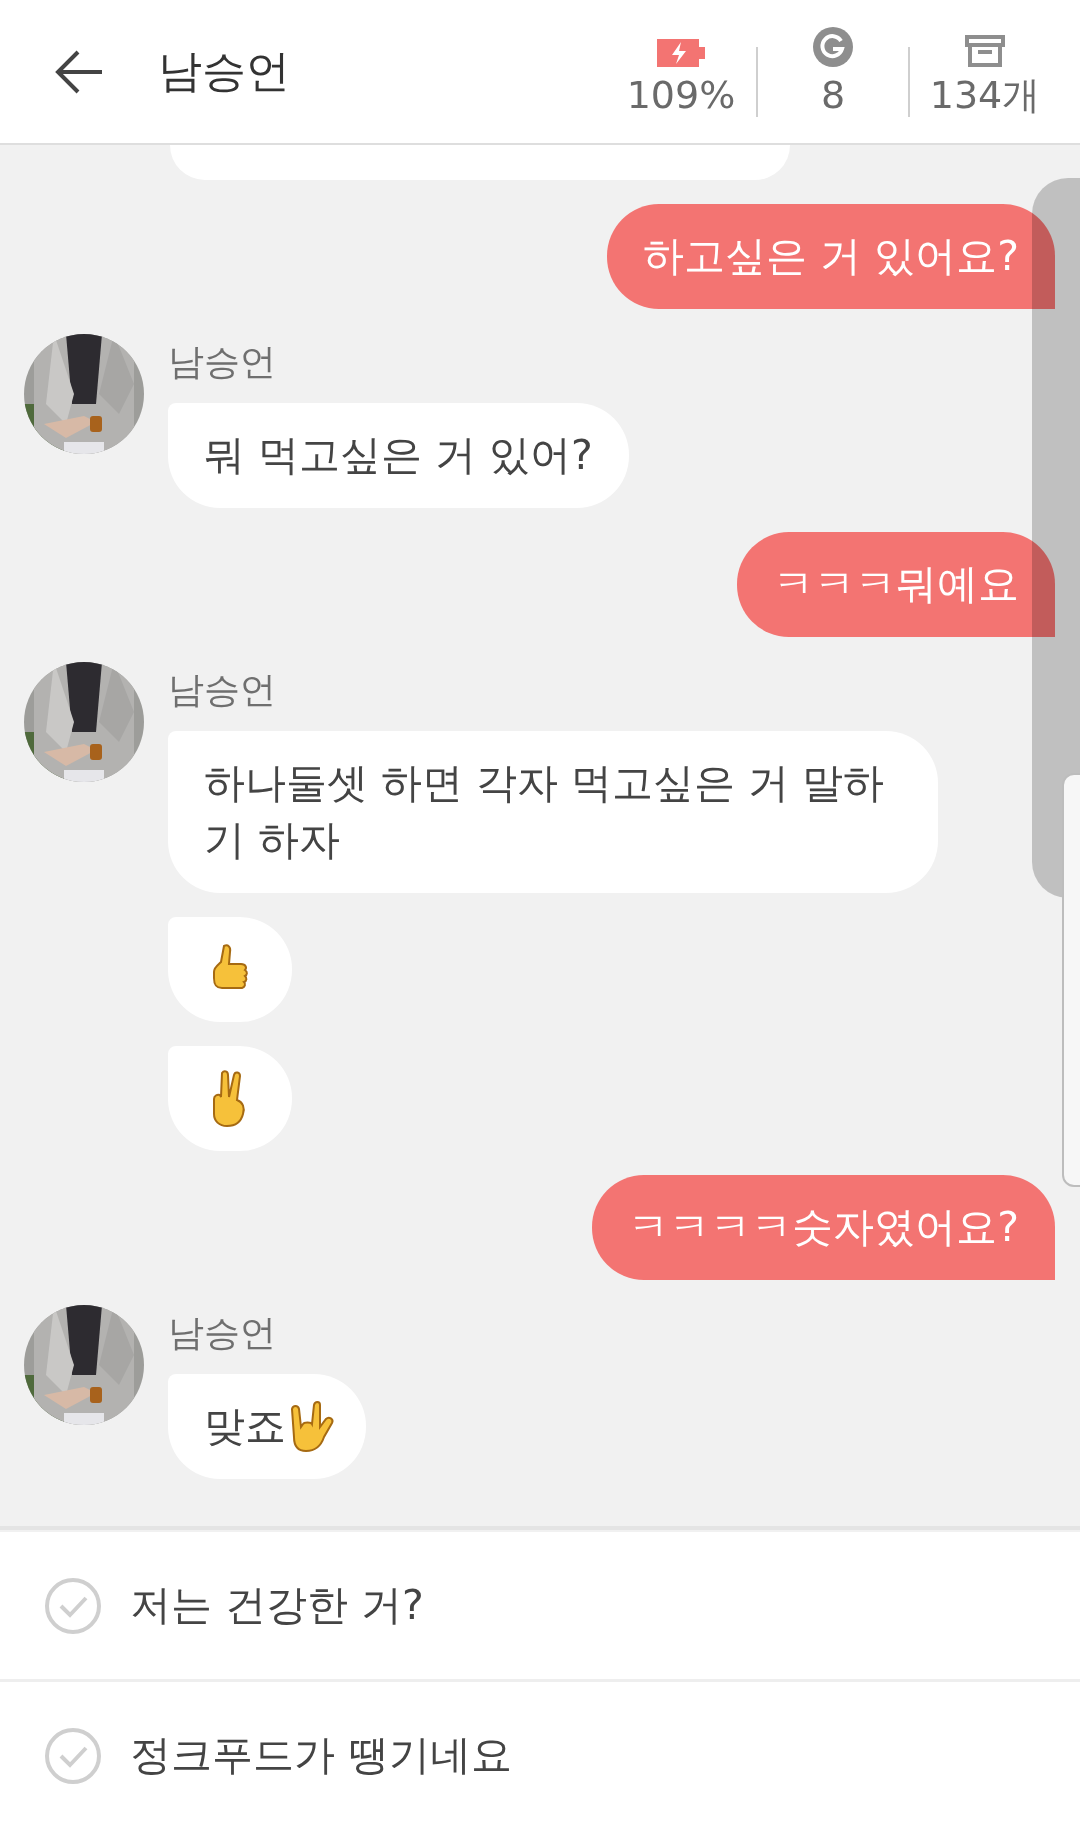  I want to click on scroll-thumb, so click(1056, 538).